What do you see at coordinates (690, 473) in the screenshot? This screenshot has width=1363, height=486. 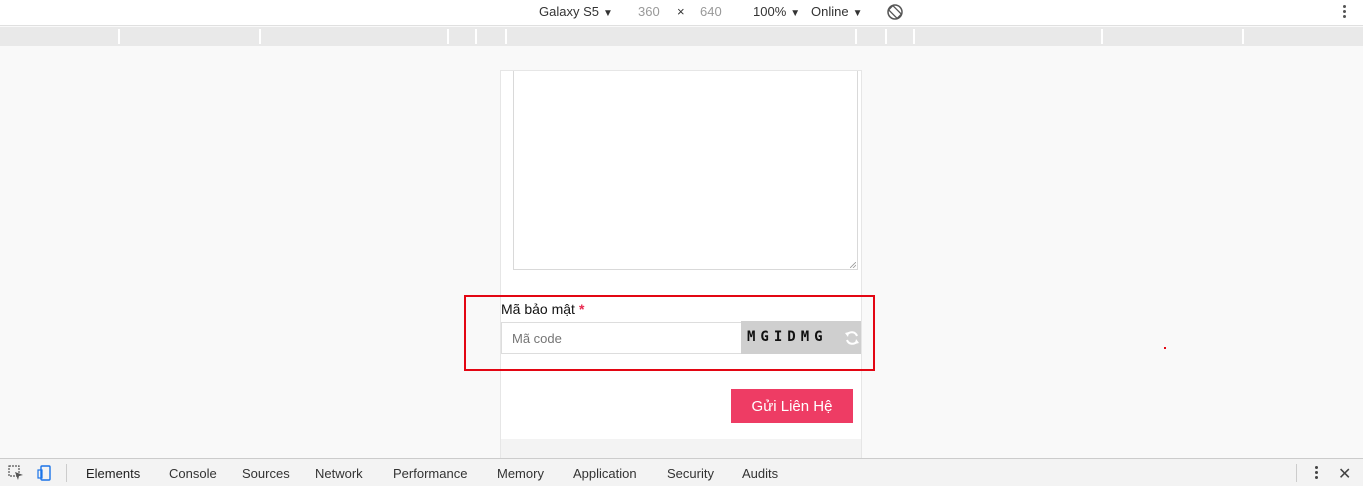 I see `tab-security: Security` at bounding box center [690, 473].